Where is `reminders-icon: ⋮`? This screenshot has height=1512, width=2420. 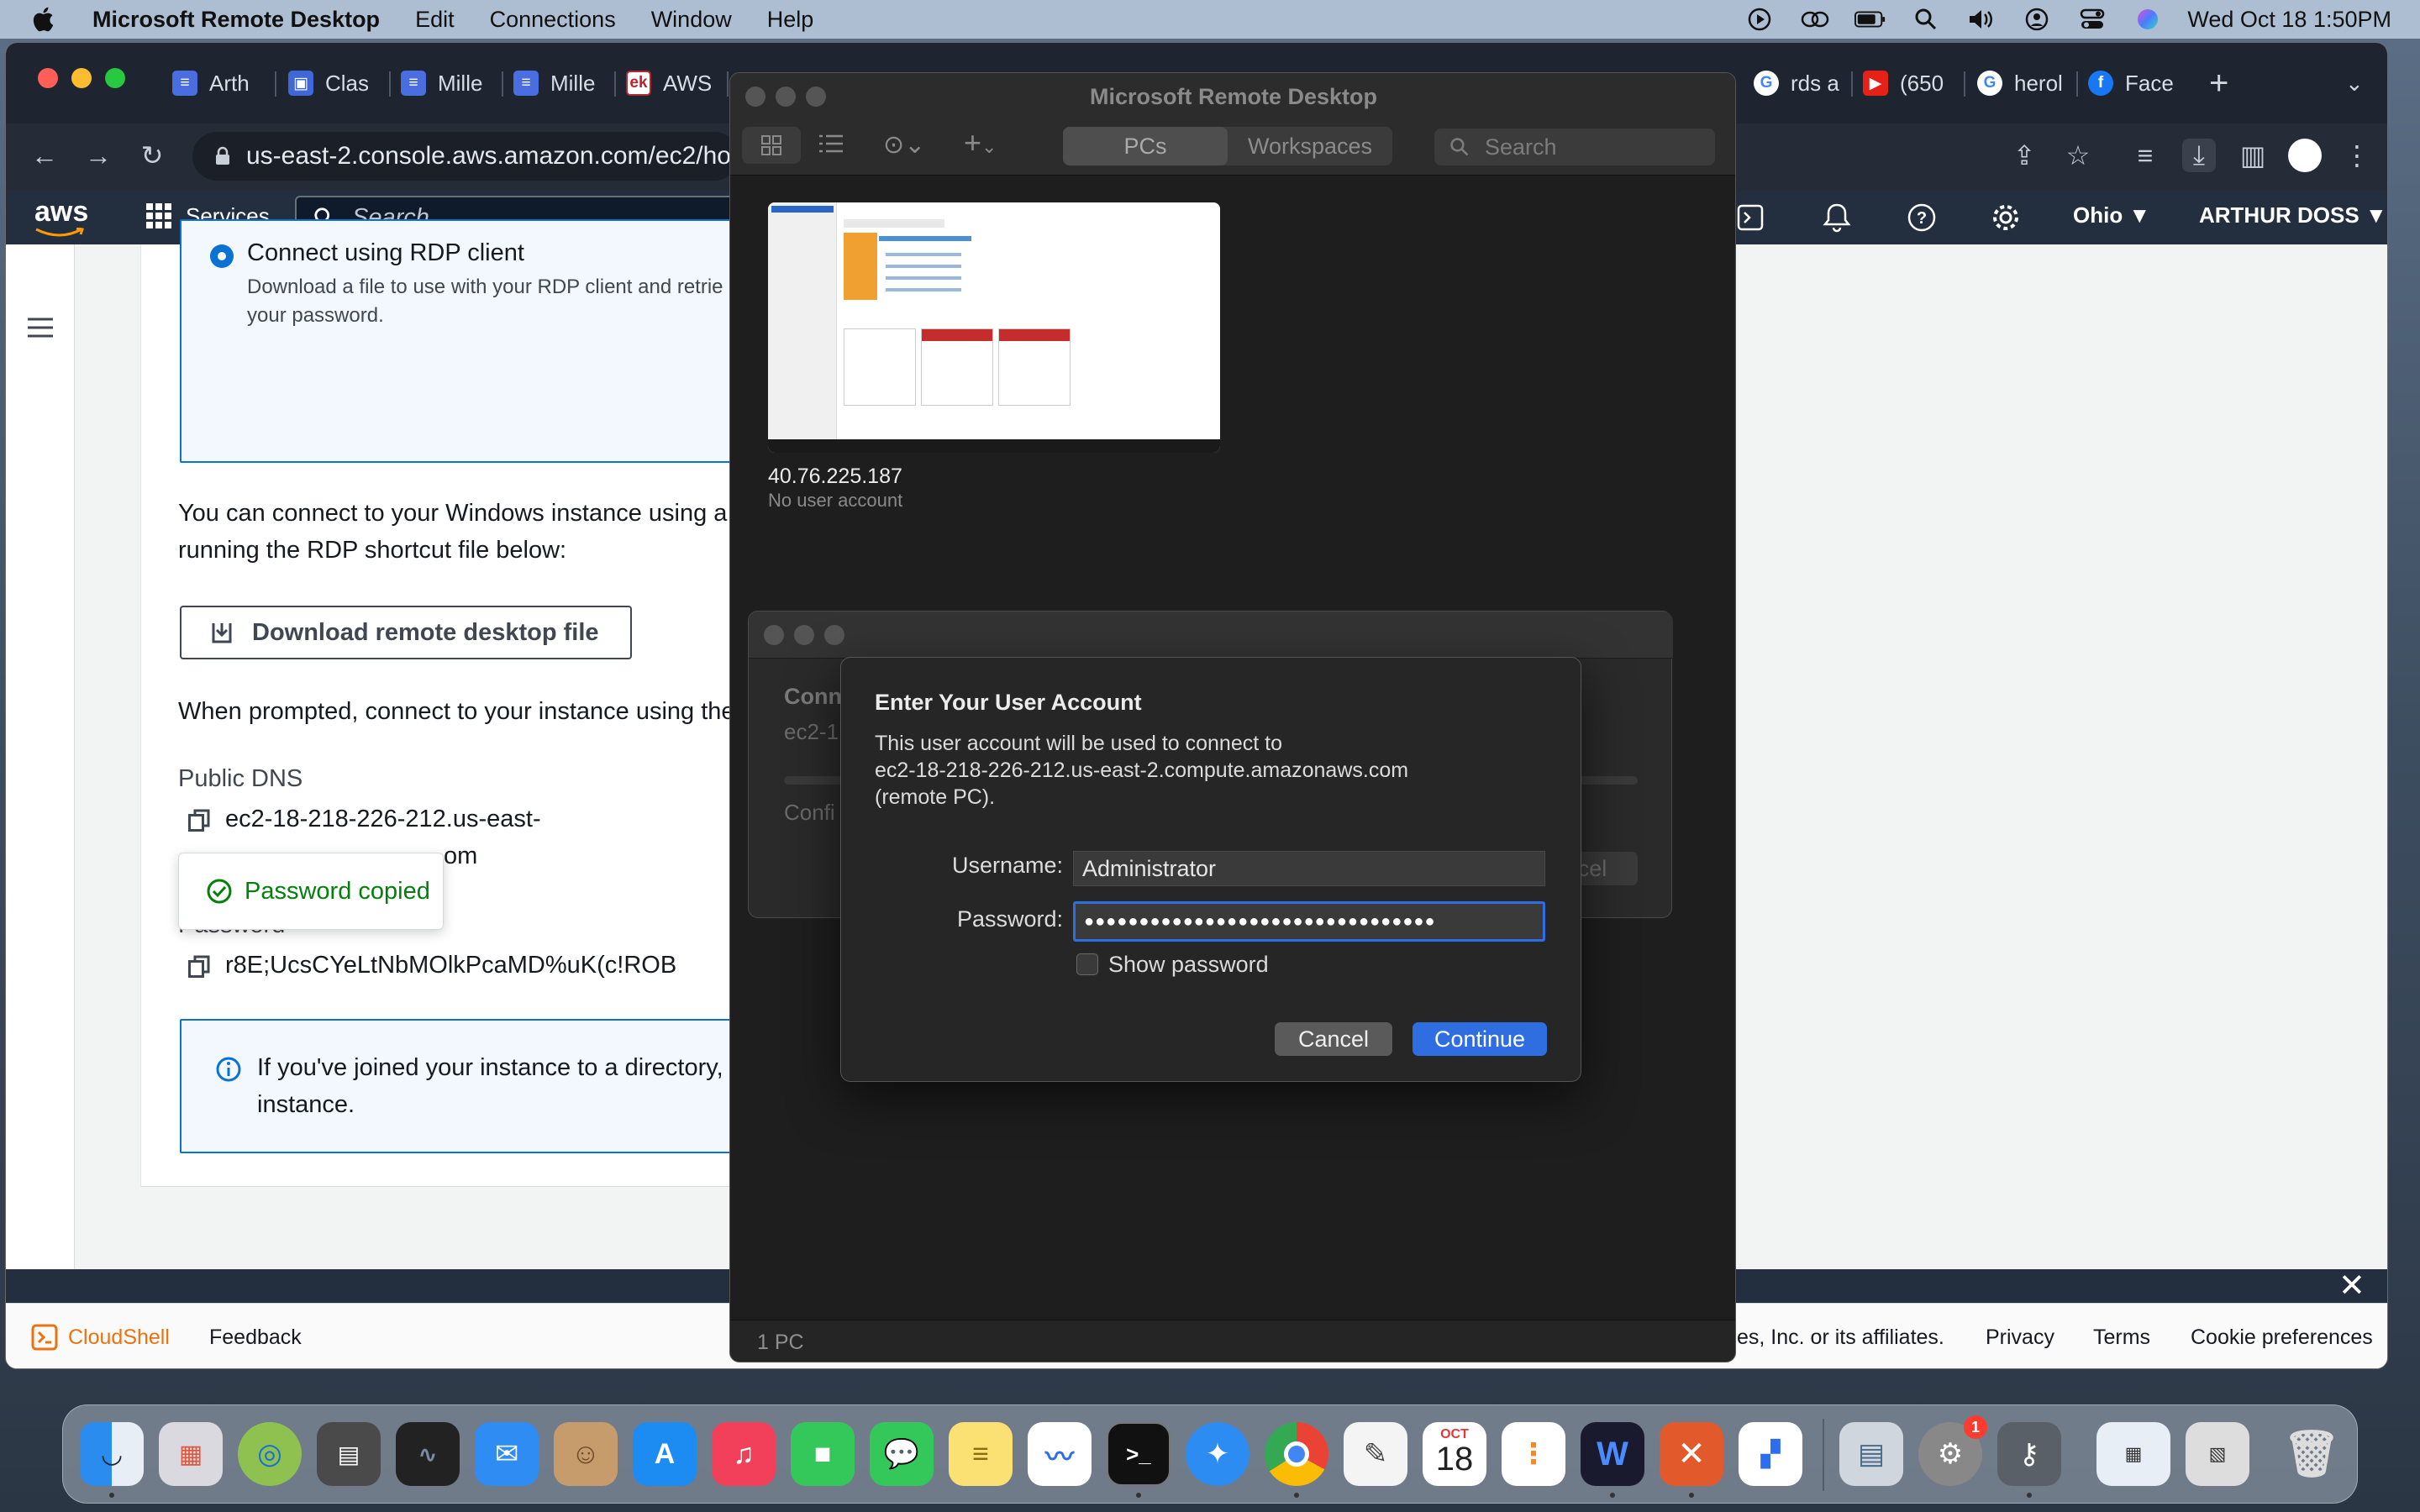
reminders-icon: ⋮ is located at coordinates (1533, 1454).